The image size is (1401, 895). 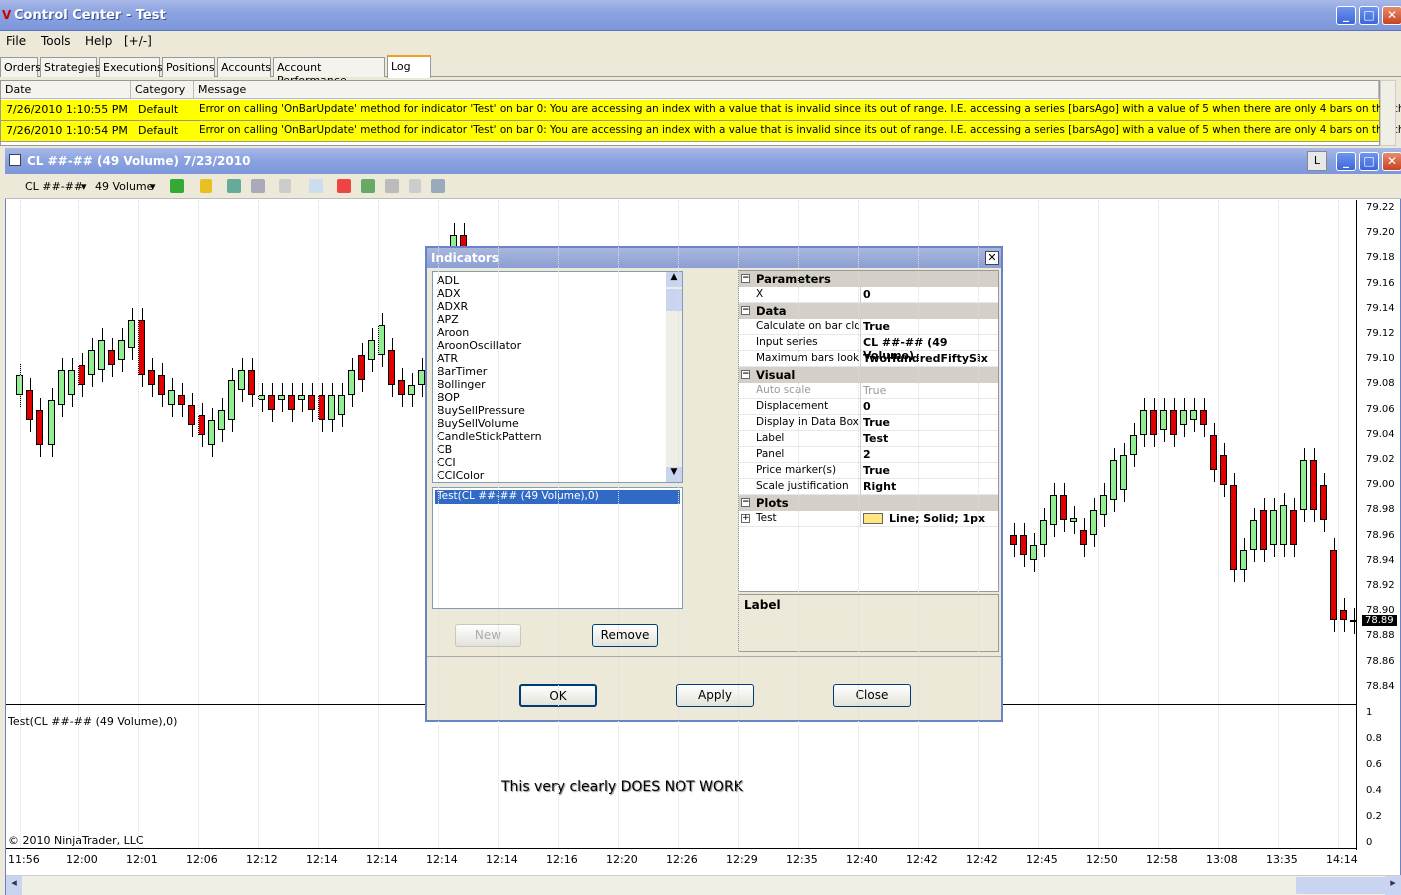 I want to click on zoom-in-icon, so click(x=234, y=186).